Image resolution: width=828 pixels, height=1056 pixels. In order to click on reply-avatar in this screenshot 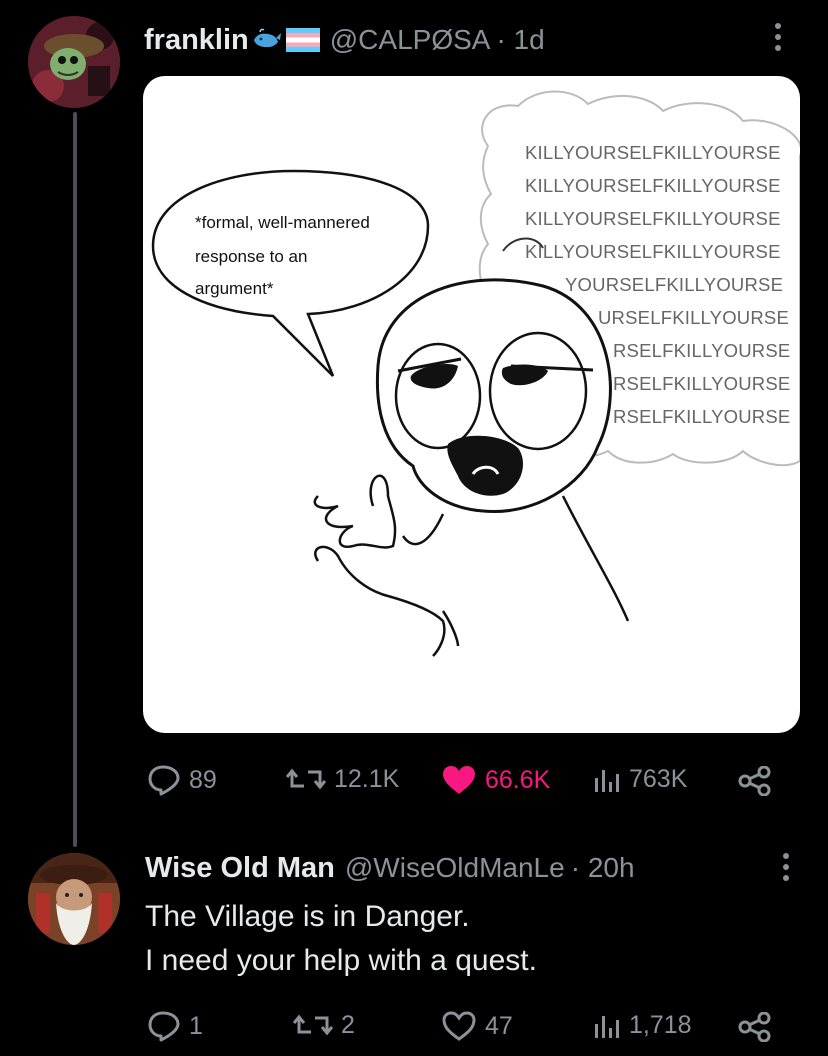, I will do `click(74, 899)`.